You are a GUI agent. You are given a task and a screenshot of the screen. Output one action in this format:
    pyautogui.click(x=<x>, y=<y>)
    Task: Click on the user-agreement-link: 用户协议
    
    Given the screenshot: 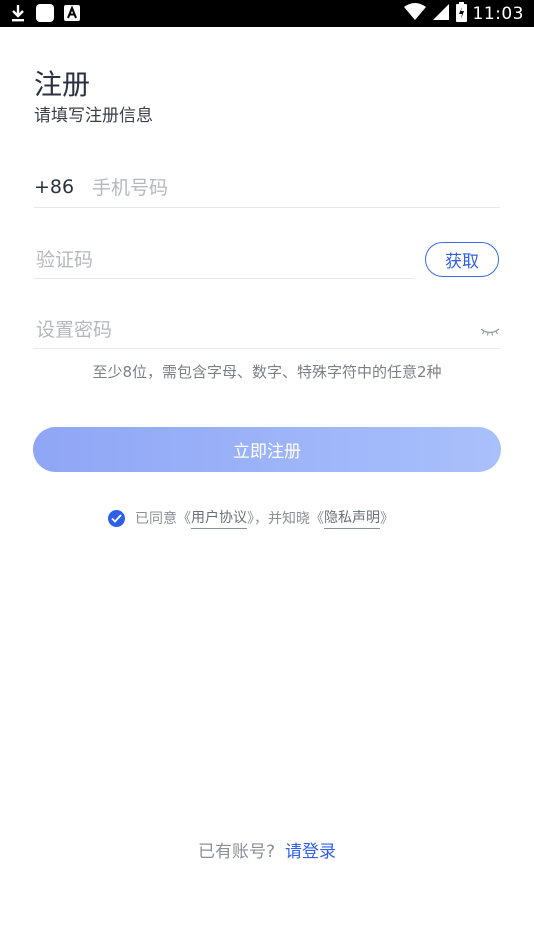 What is the action you would take?
    pyautogui.click(x=219, y=518)
    